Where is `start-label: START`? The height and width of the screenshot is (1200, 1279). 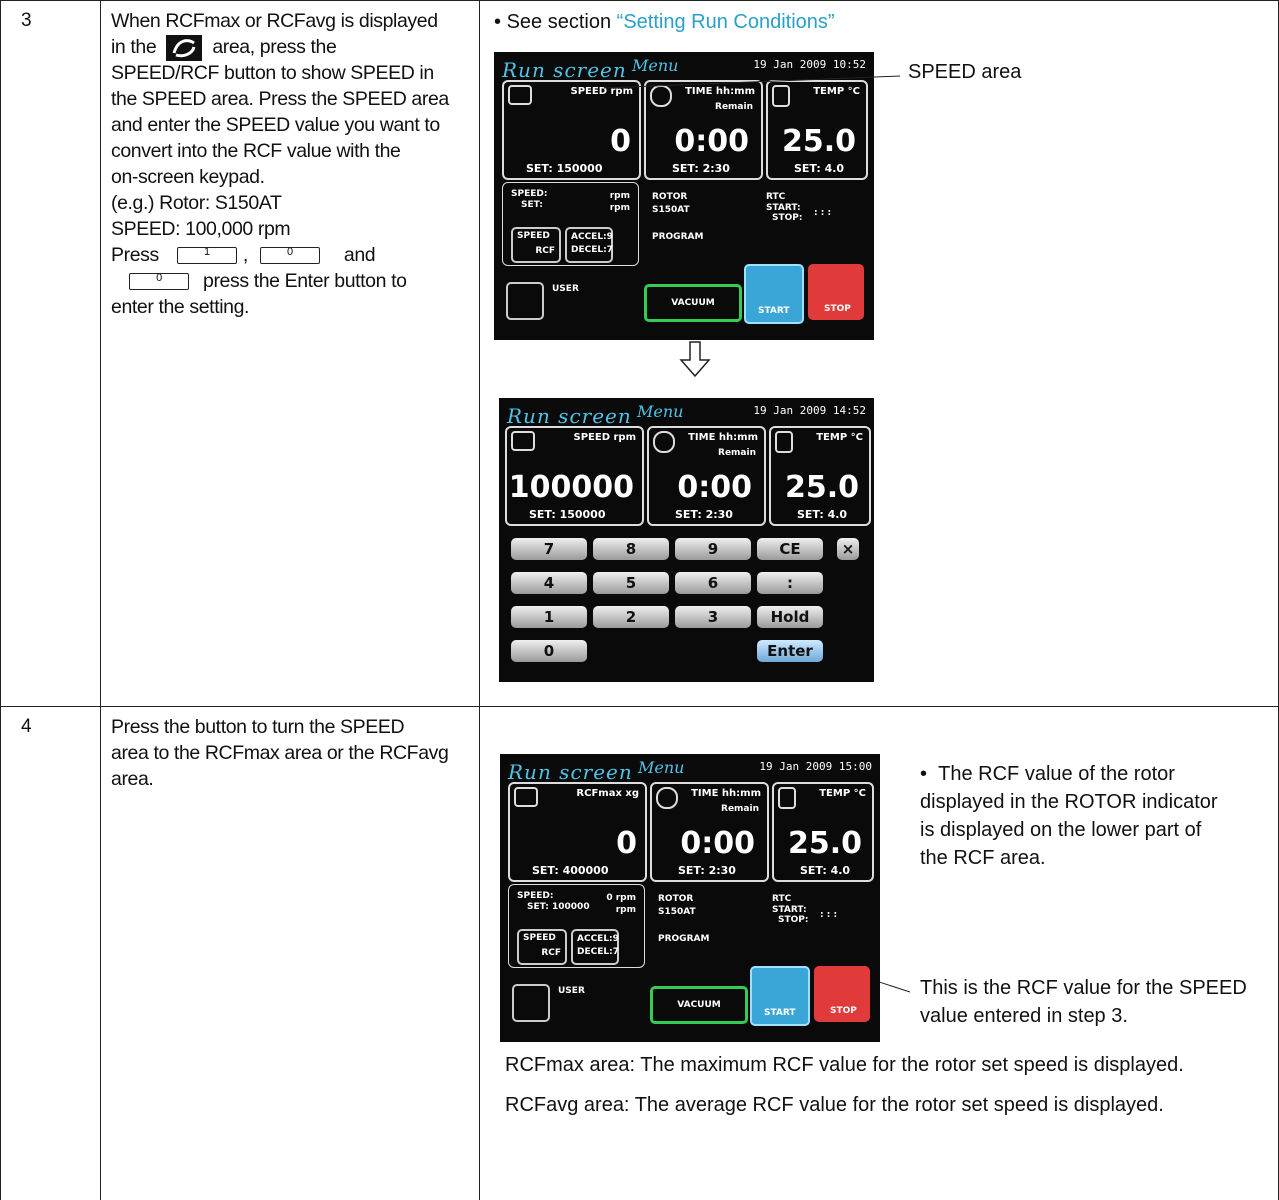 start-label: START is located at coordinates (780, 1013).